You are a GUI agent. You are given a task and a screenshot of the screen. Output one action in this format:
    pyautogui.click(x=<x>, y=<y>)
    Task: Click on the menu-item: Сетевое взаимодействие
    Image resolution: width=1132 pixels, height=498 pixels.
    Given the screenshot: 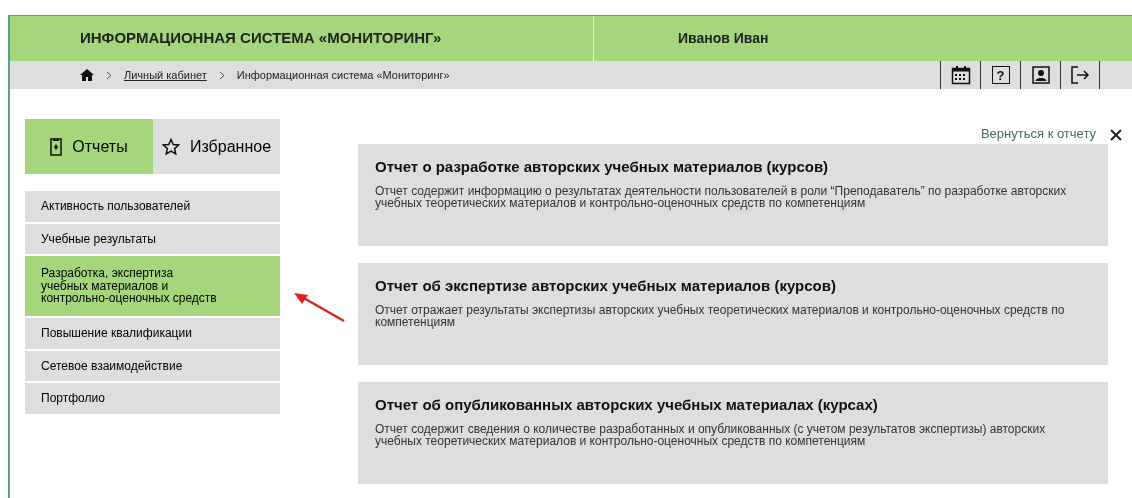 What is the action you would take?
    pyautogui.click(x=152, y=366)
    